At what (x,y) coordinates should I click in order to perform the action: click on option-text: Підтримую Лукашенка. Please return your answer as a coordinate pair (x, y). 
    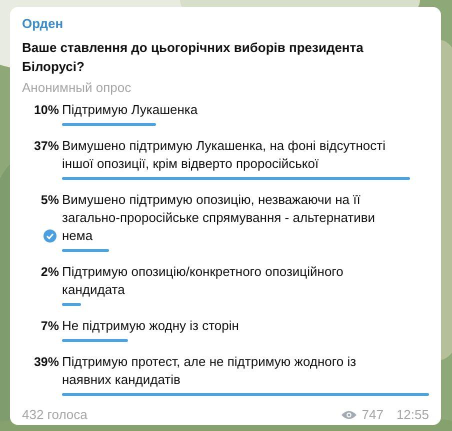
    Looking at the image, I should click on (130, 110).